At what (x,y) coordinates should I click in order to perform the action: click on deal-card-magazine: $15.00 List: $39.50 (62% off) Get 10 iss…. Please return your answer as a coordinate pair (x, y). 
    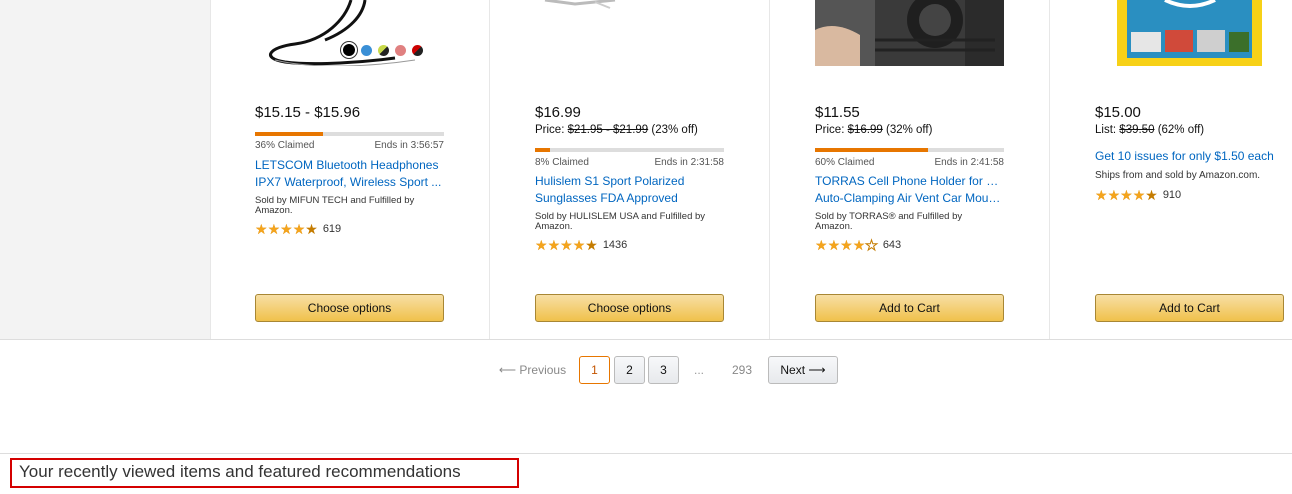
    Looking at the image, I should click on (1189, 169).